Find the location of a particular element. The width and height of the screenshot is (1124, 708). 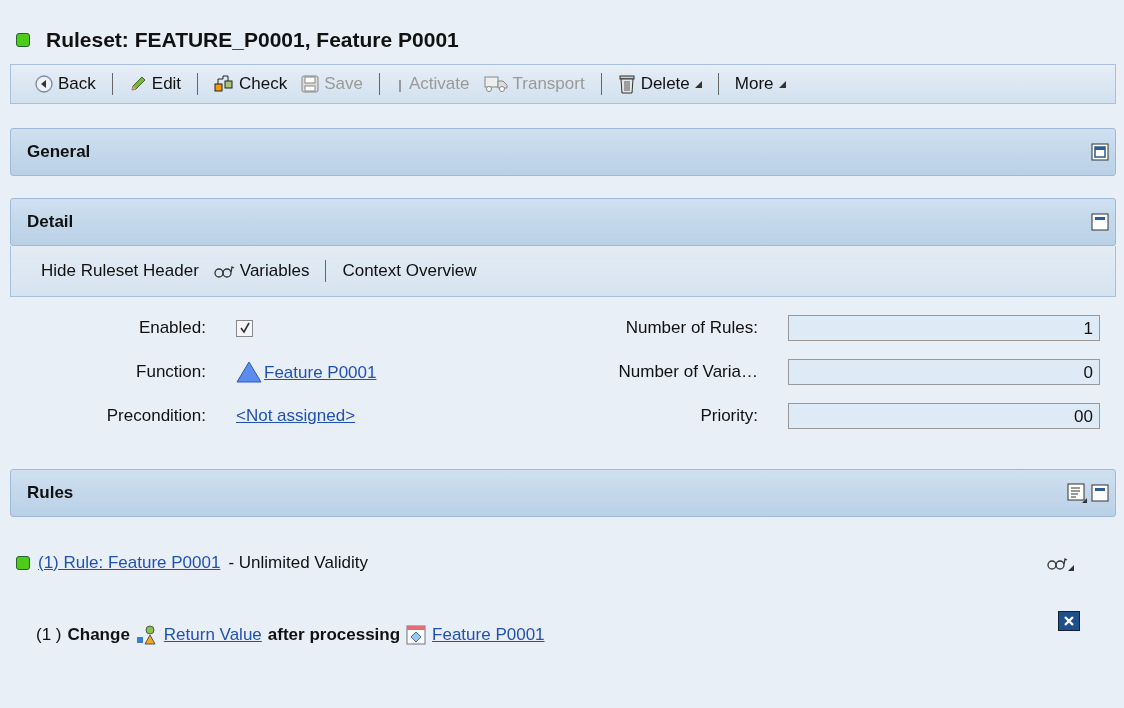

toolbar-button: Edit is located at coordinates (155, 84).